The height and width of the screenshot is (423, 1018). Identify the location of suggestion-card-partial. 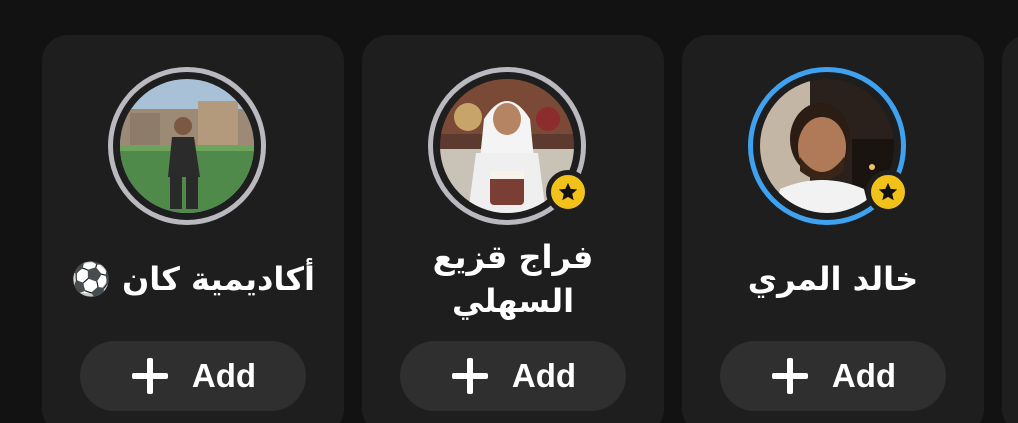
(1010, 229).